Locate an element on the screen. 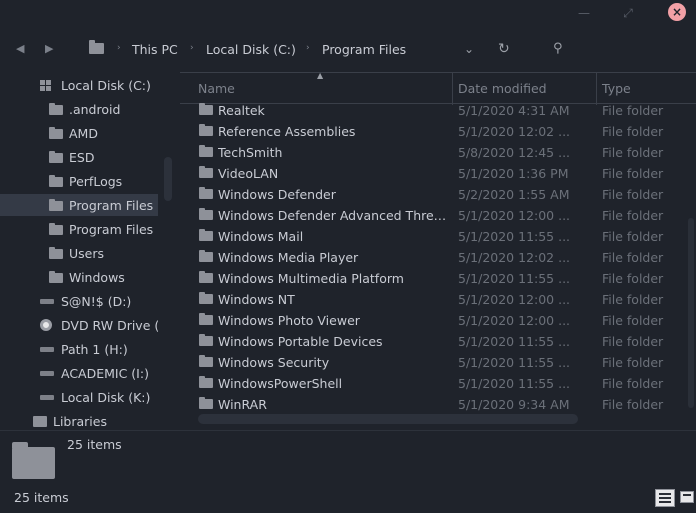 This screenshot has height=513, width=696. file-date-modified: 5/1/2020 1:36 PM is located at coordinates (513, 173).